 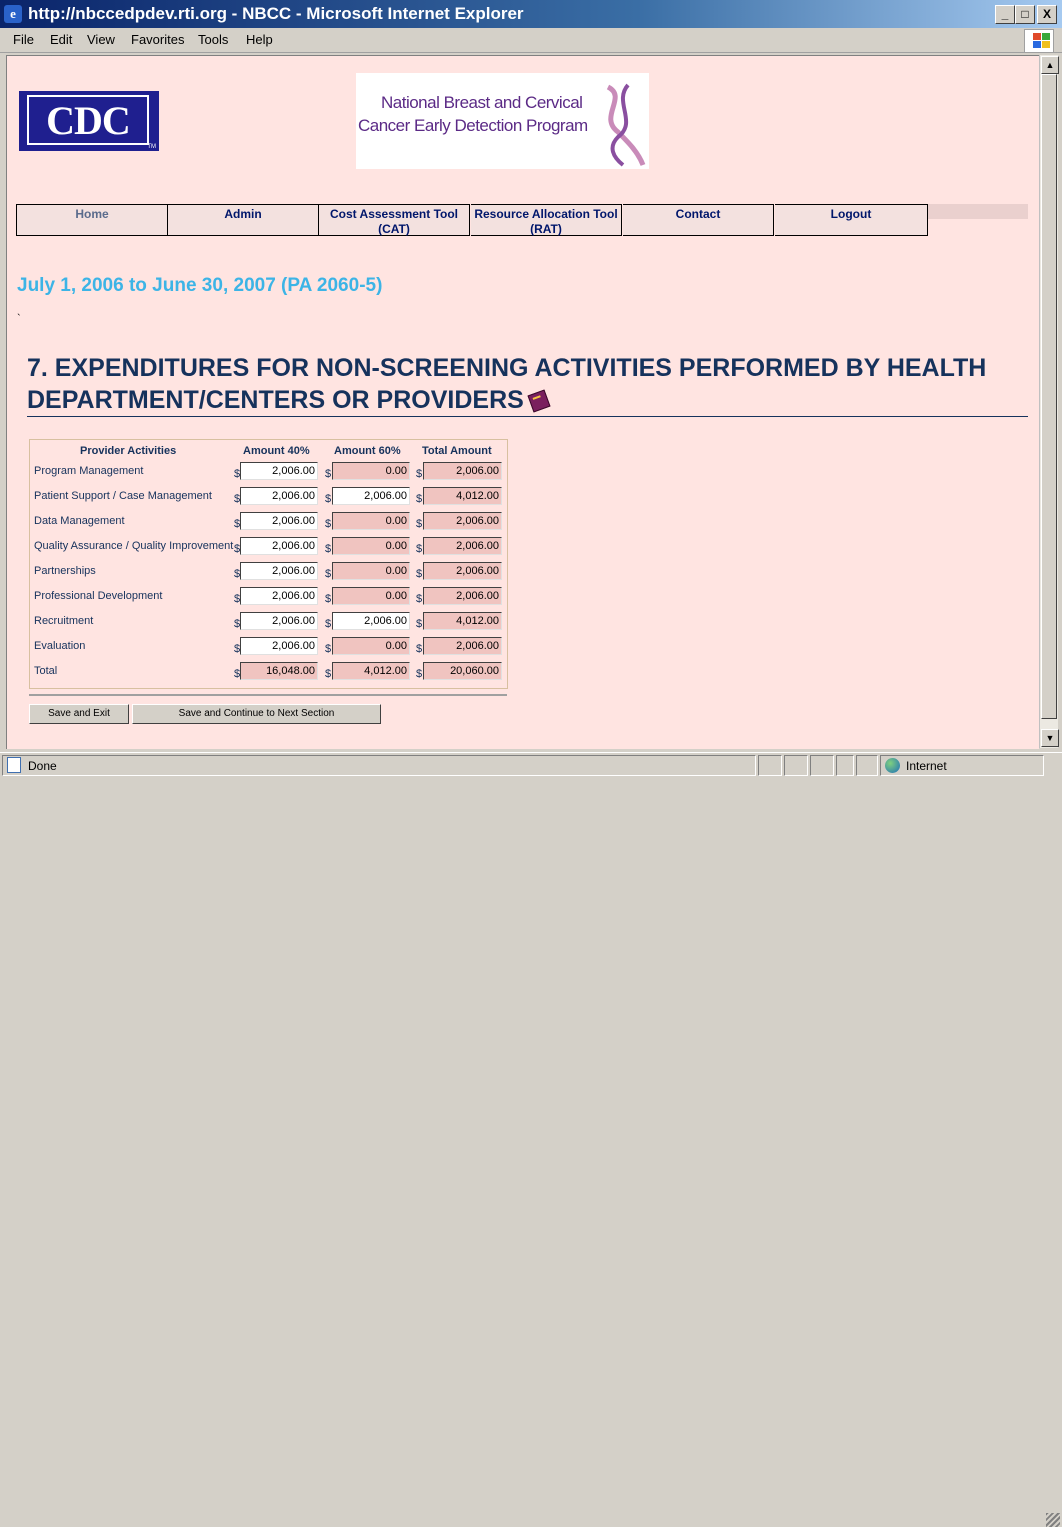 I want to click on total-amount-field: 4,012.00, so click(x=462, y=496).